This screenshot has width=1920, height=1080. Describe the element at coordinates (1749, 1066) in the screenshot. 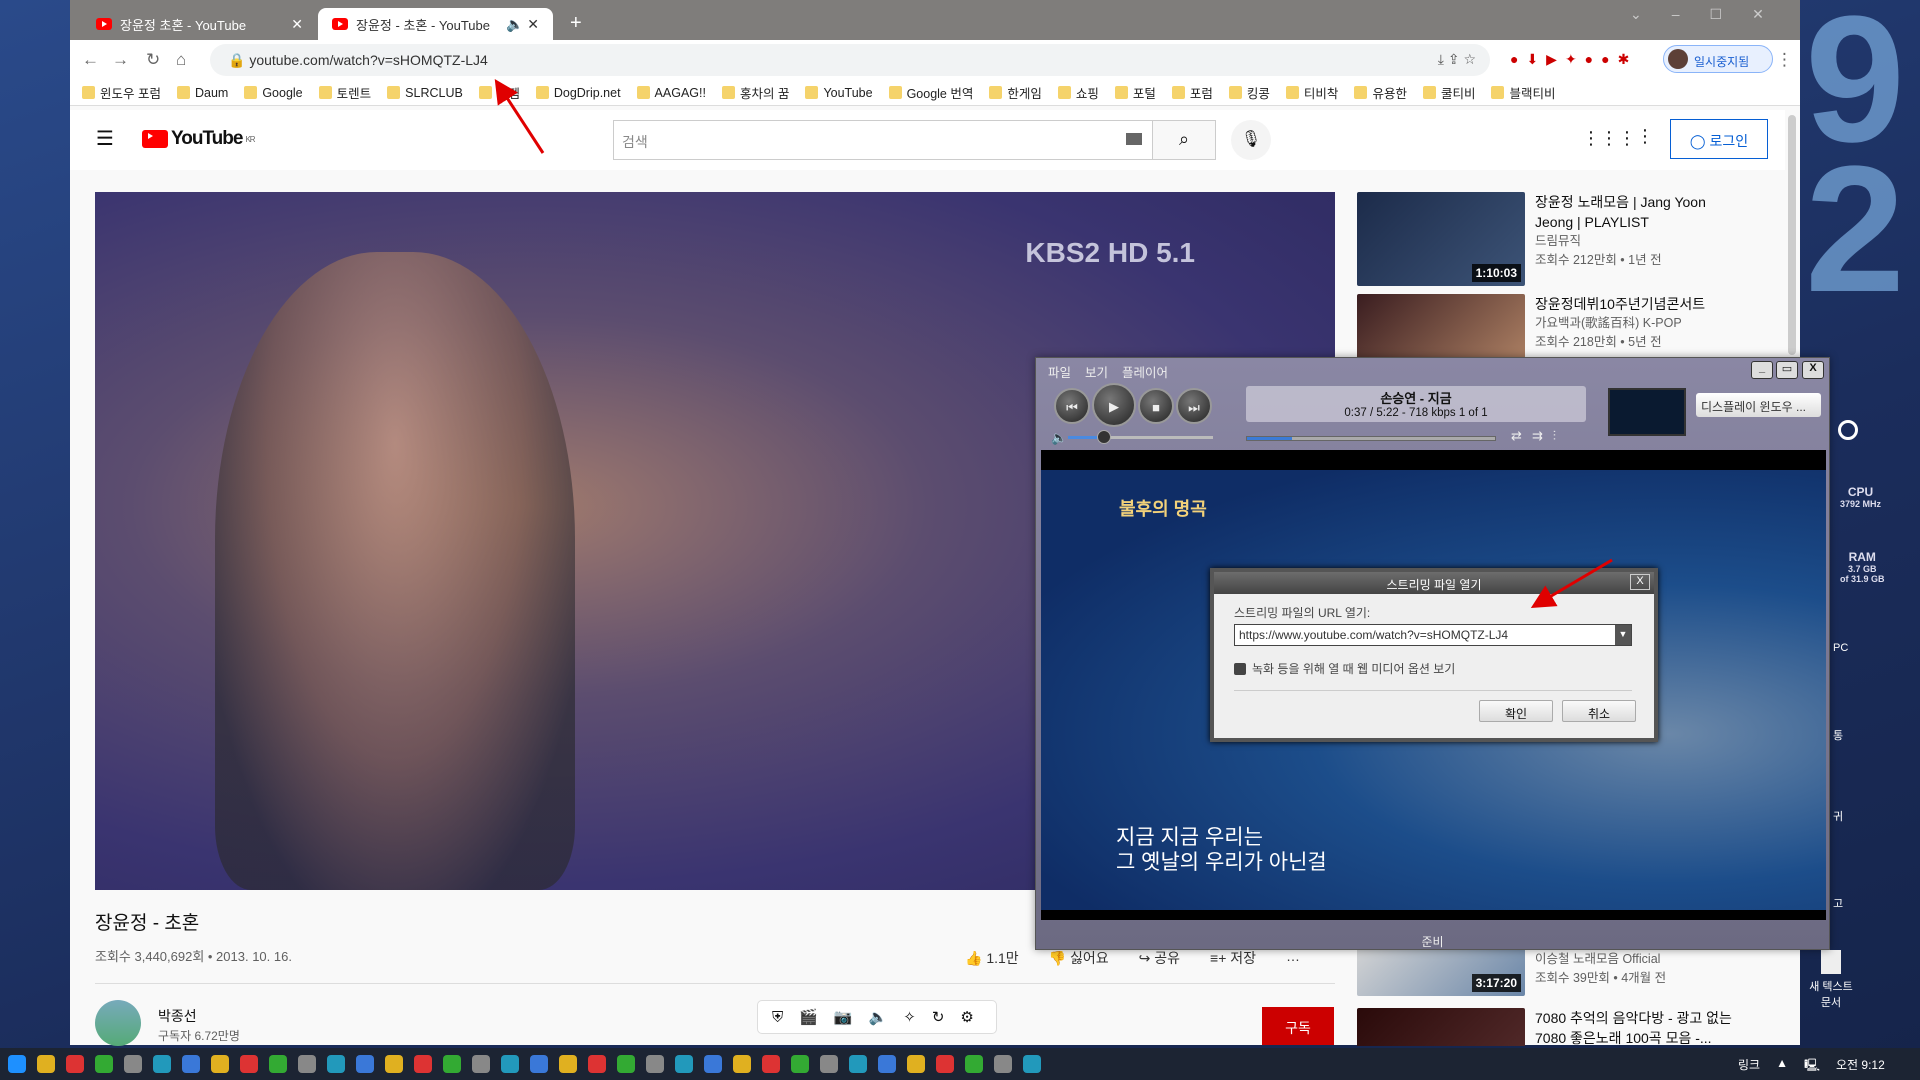

I see `links-toolbar: 링크` at that location.